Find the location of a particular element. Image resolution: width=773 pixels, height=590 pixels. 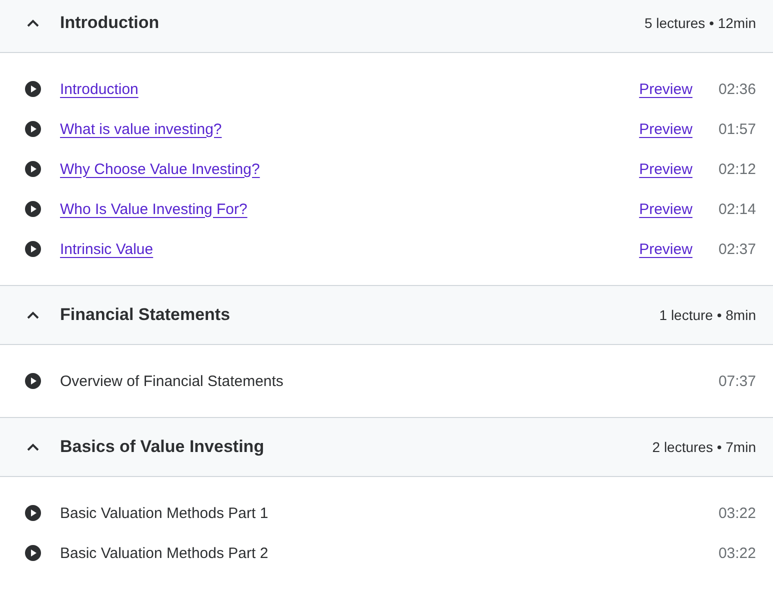

lecture-title: Basic Valuation Methods Part 1 is located at coordinates (164, 513).